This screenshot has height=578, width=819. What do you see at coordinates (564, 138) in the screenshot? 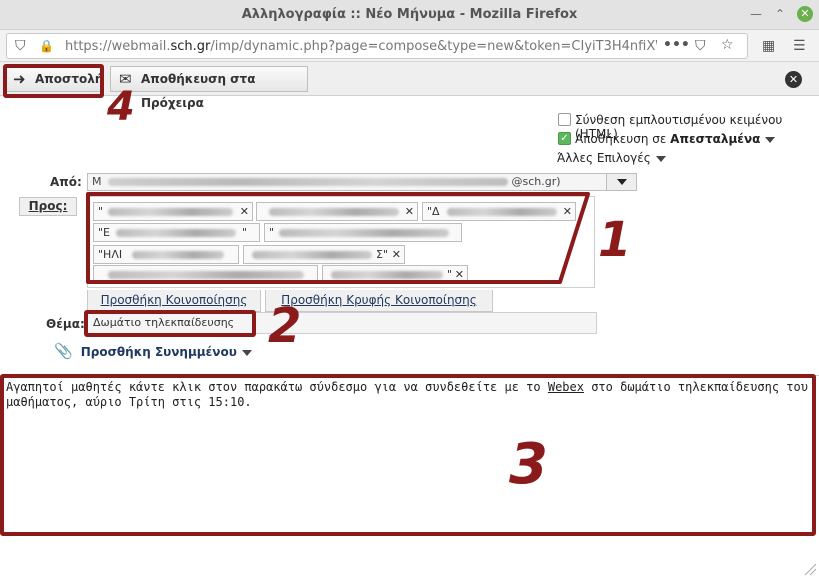
I see `save-sent-checkbox: ✓` at bounding box center [564, 138].